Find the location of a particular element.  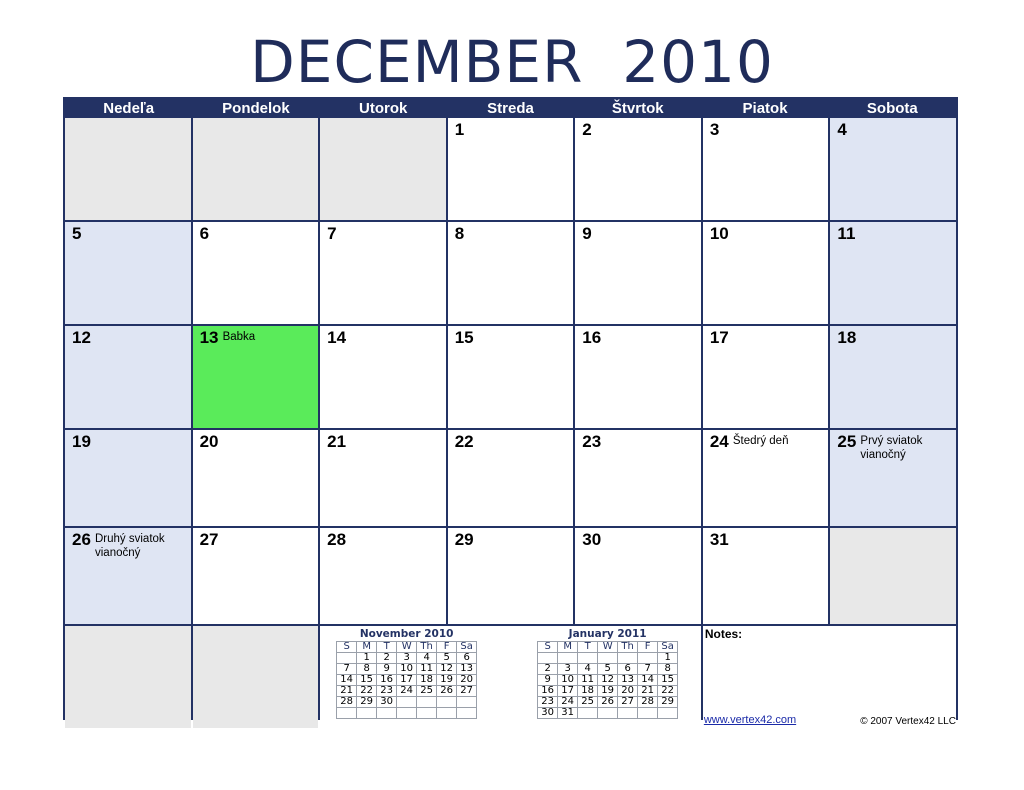

day-number: 29 is located at coordinates (464, 539).